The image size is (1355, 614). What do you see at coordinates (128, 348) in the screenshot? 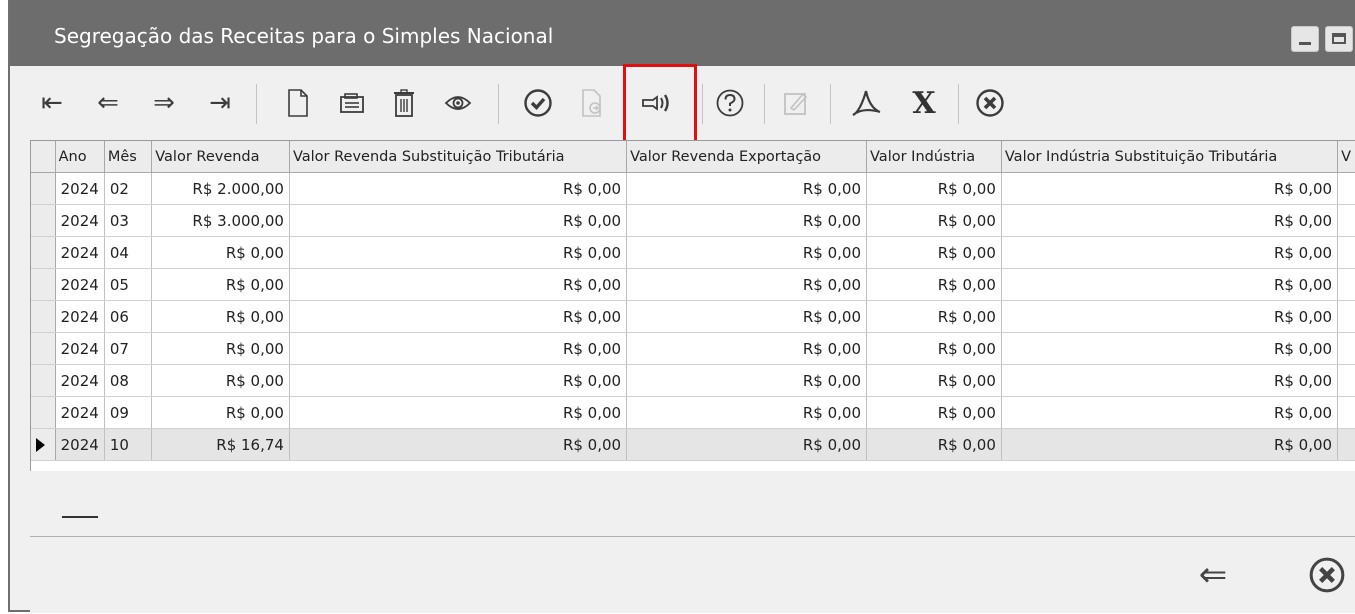
I see `cell-mes: 07` at bounding box center [128, 348].